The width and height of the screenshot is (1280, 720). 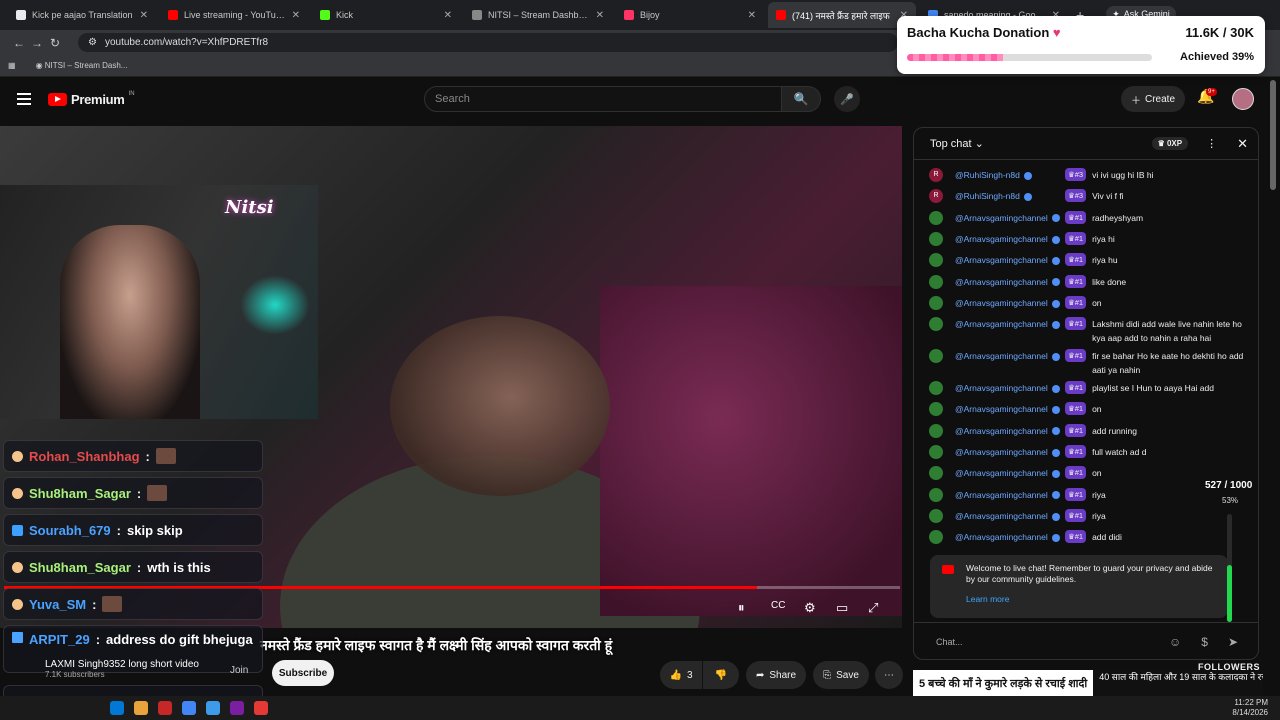 What do you see at coordinates (12, 65) in the screenshot?
I see `apps-icon: ▦` at bounding box center [12, 65].